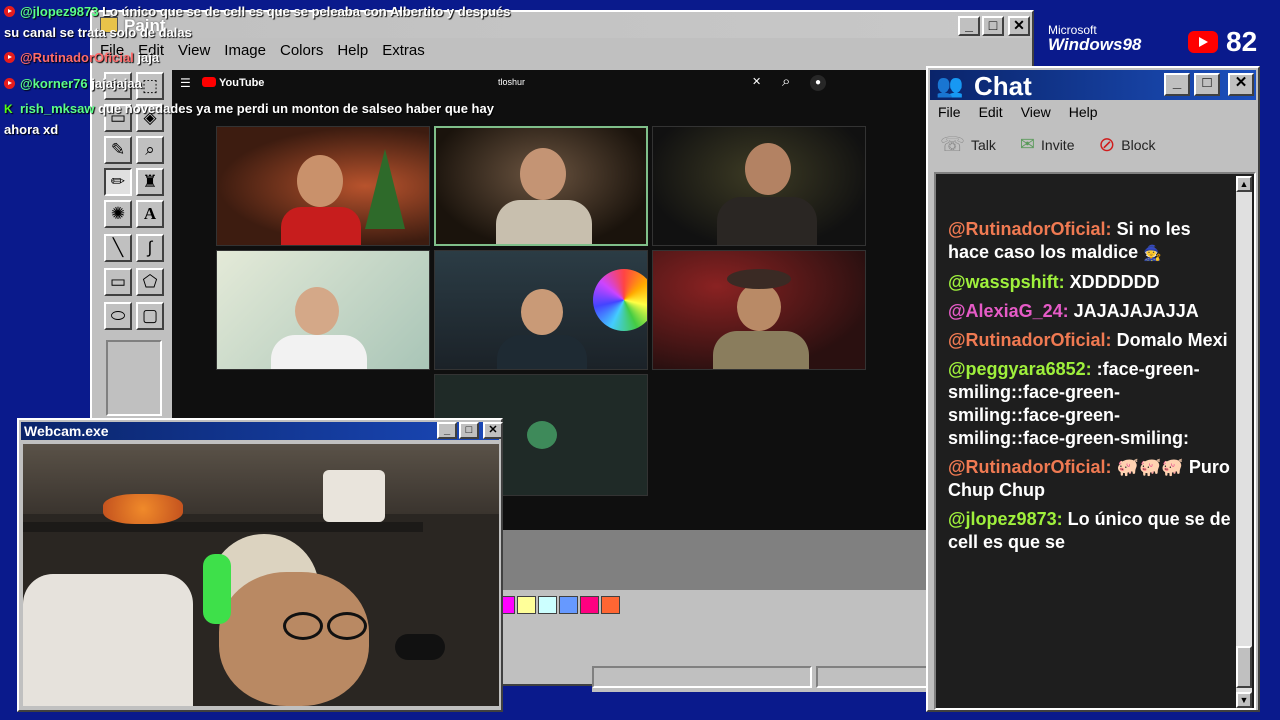  I want to click on mic-icon: ●, so click(818, 83).